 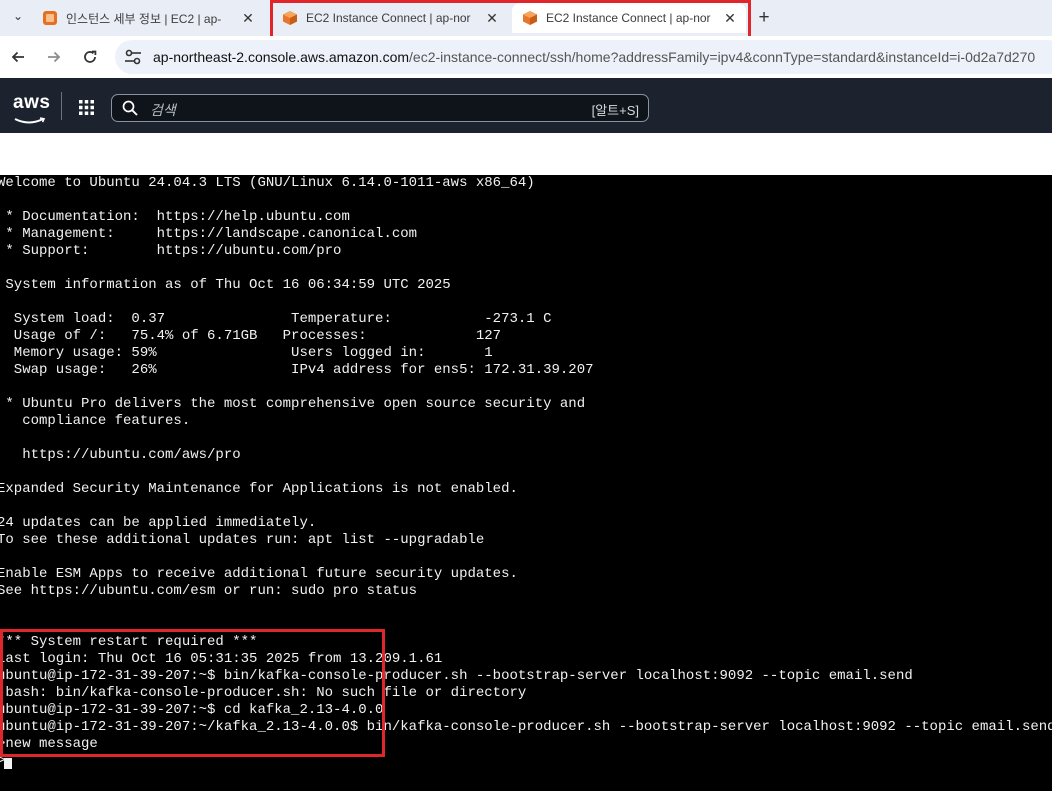 What do you see at coordinates (526, 154) in the screenshot?
I see `console-subheader` at bounding box center [526, 154].